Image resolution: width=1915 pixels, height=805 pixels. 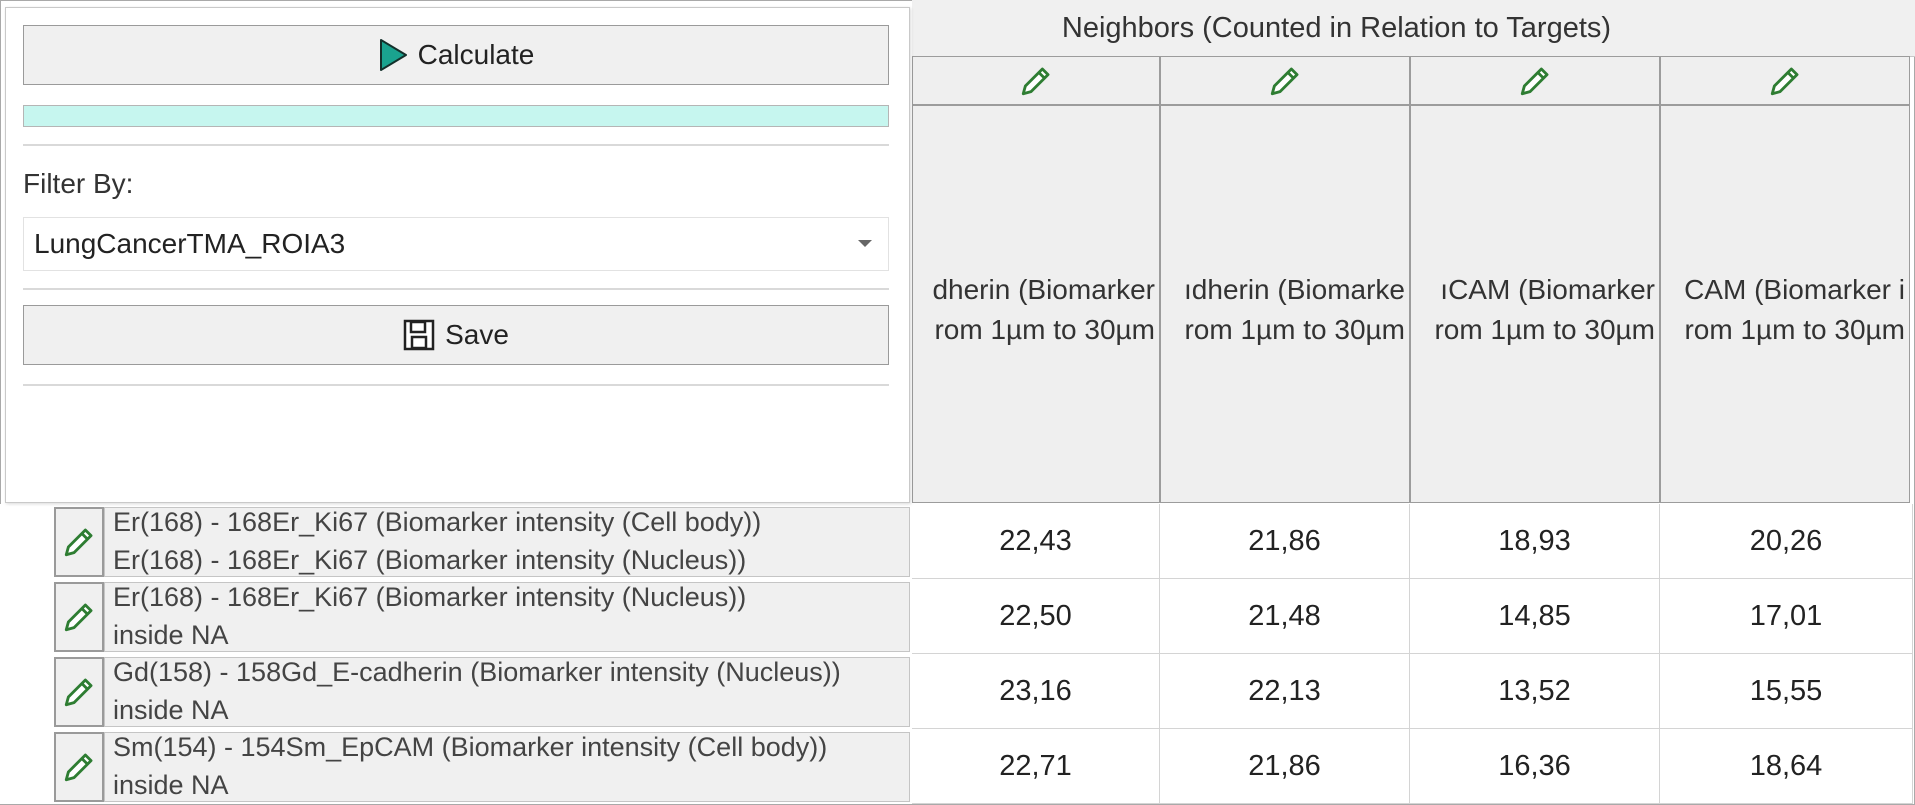 I want to click on progress-bar, so click(x=456, y=116).